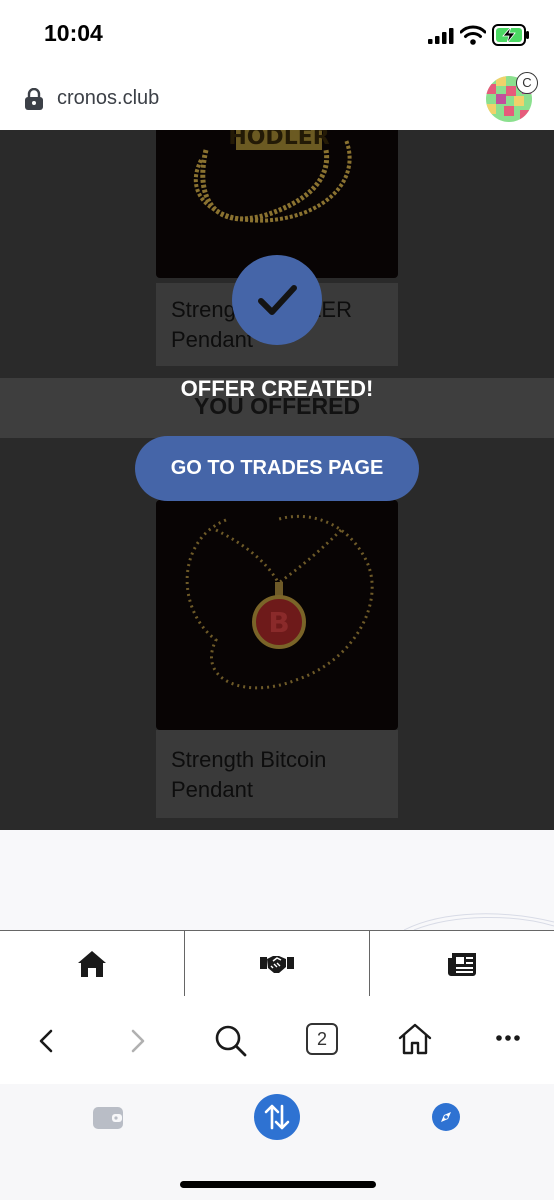 Image resolution: width=554 pixels, height=1200 pixels. What do you see at coordinates (277, 880) in the screenshot?
I see `page-footer-area` at bounding box center [277, 880].